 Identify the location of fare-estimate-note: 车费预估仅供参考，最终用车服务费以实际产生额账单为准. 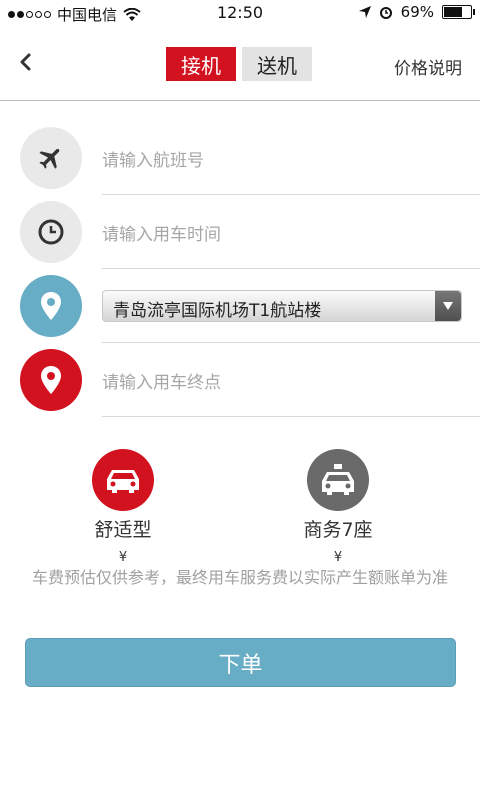
(239, 577).